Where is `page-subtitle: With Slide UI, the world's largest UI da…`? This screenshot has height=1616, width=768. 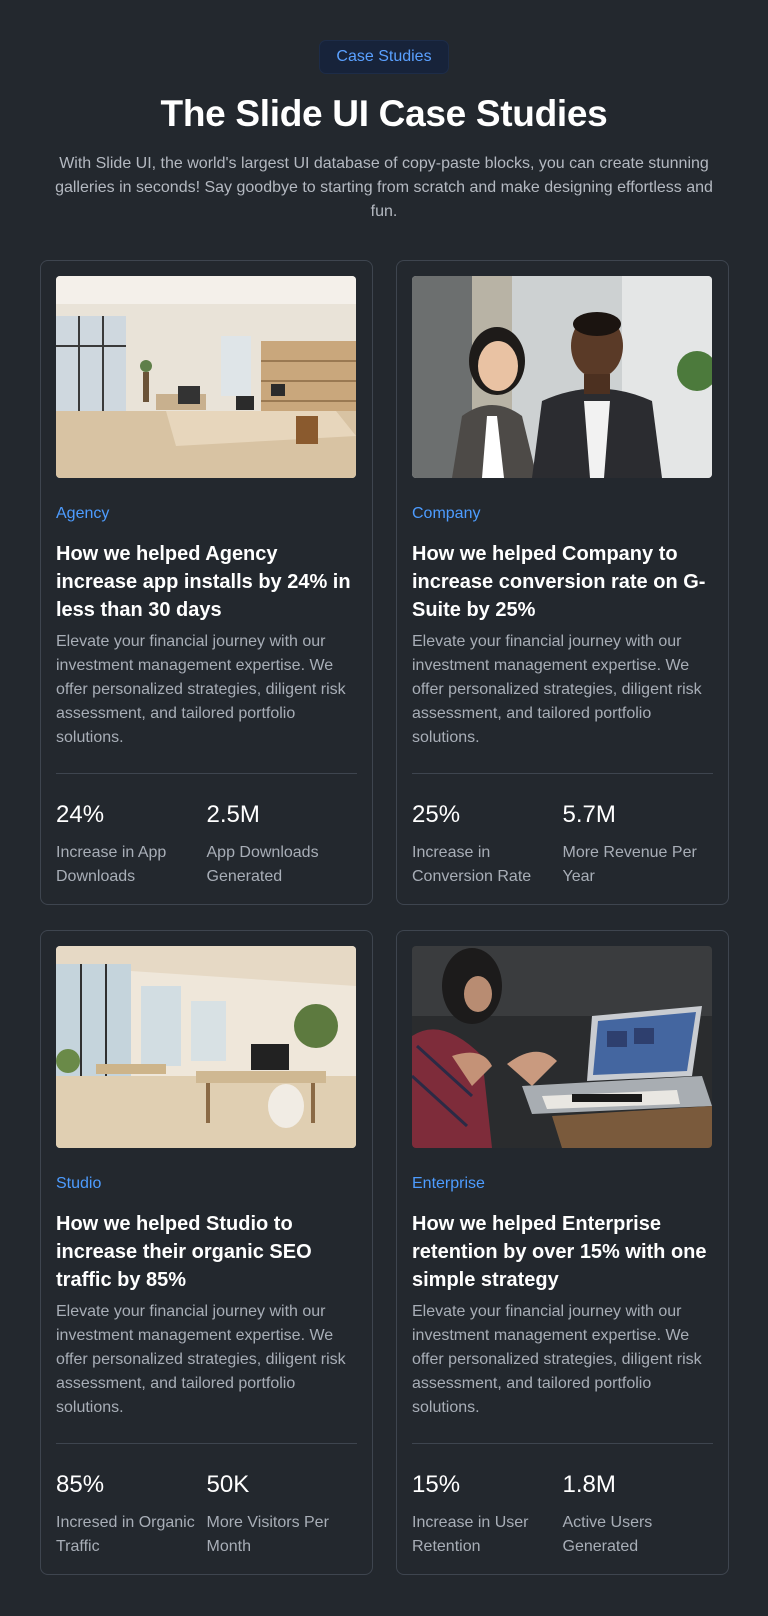
page-subtitle: With Slide UI, the world's largest UI da… is located at coordinates (384, 187).